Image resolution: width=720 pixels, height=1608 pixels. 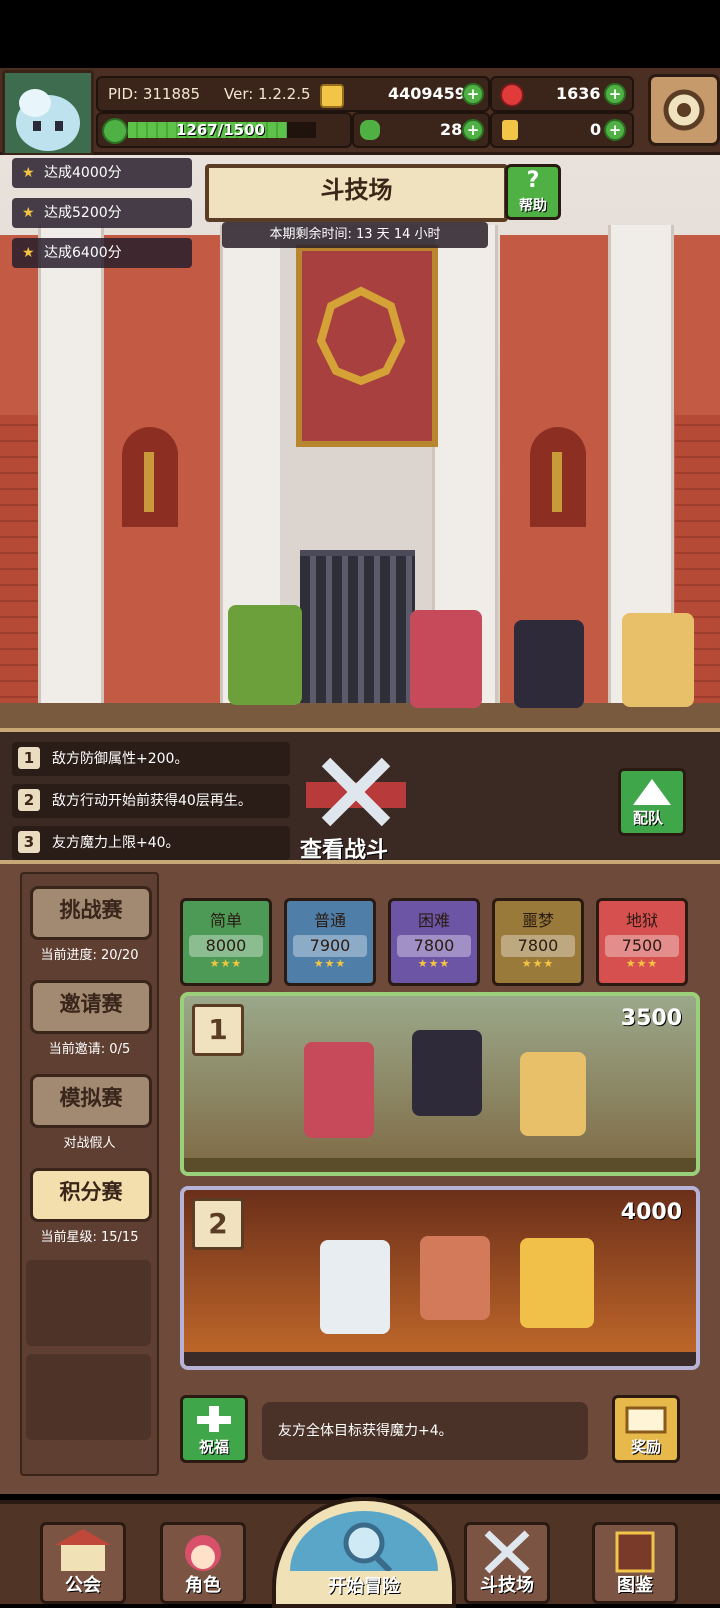 What do you see at coordinates (71, 476) in the screenshot?
I see `left-pillar` at bounding box center [71, 476].